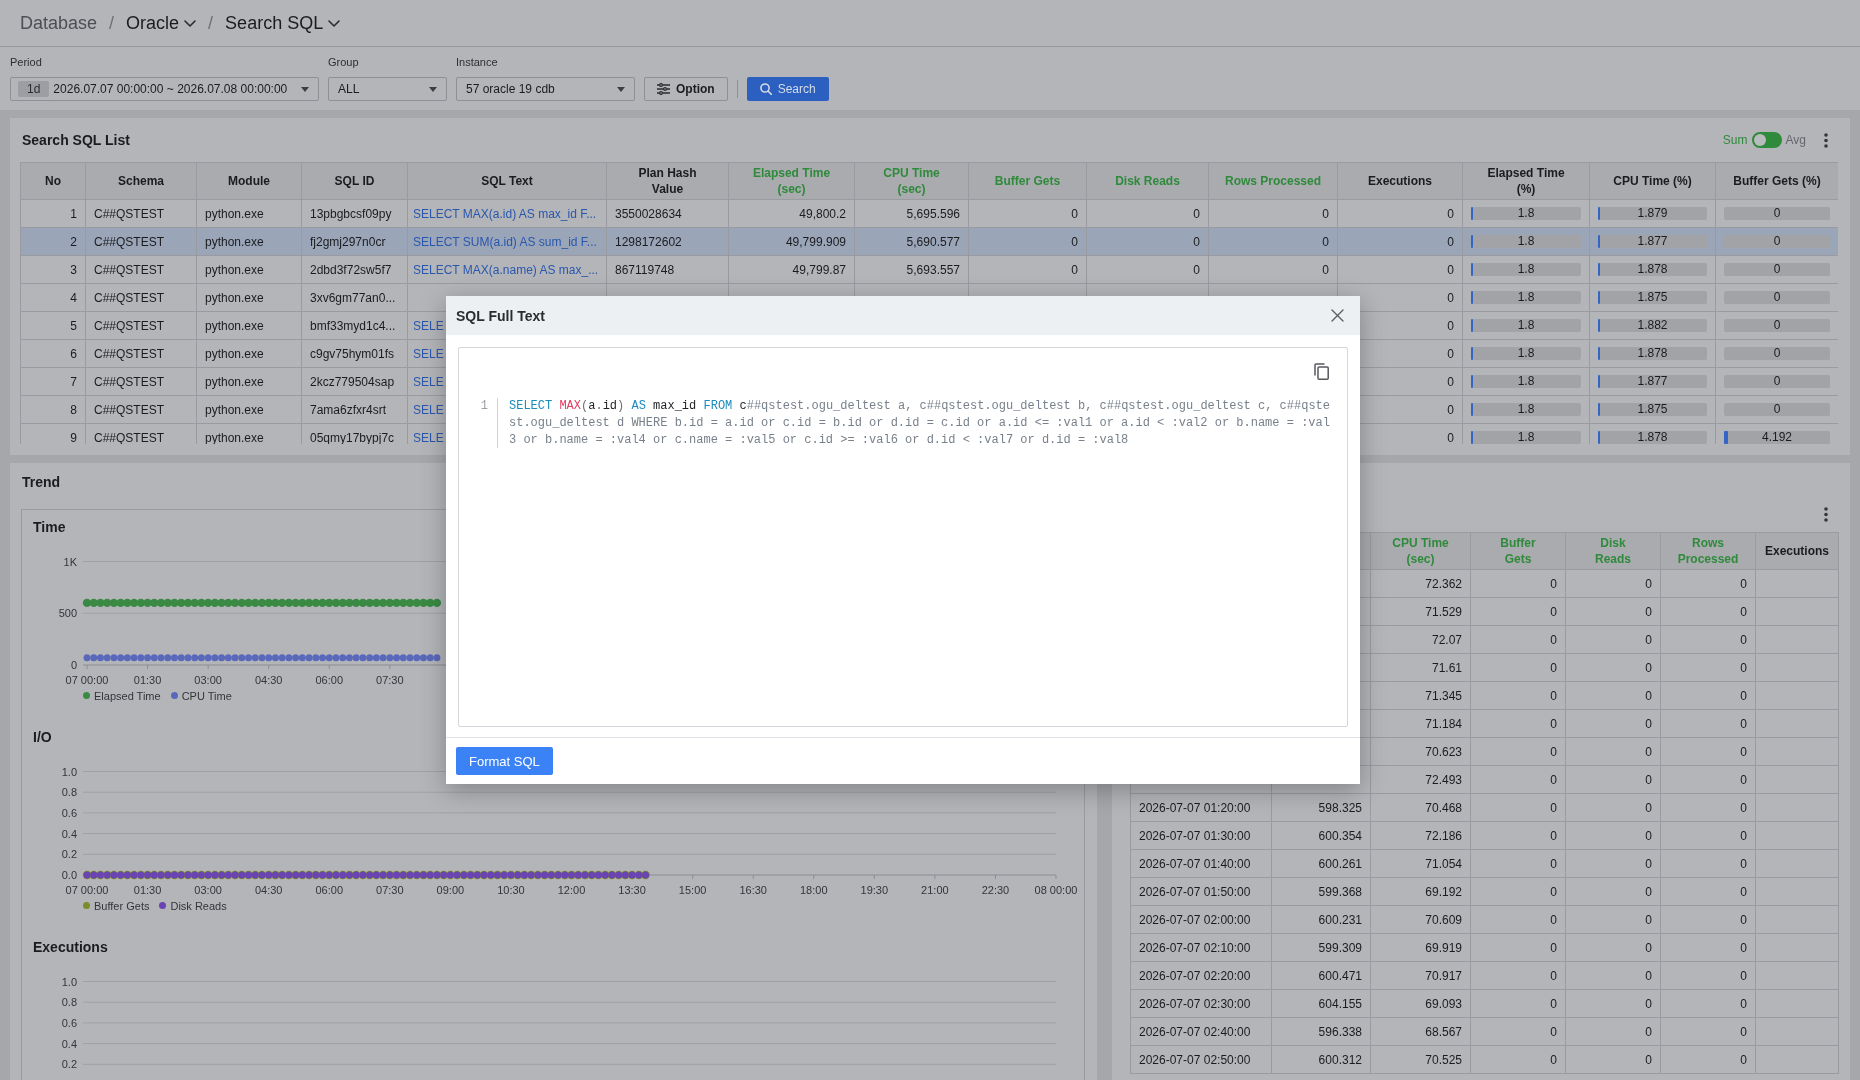 Image resolution: width=1860 pixels, height=1080 pixels. Describe the element at coordinates (67, 613) in the screenshot. I see `axis-label: 500` at that location.